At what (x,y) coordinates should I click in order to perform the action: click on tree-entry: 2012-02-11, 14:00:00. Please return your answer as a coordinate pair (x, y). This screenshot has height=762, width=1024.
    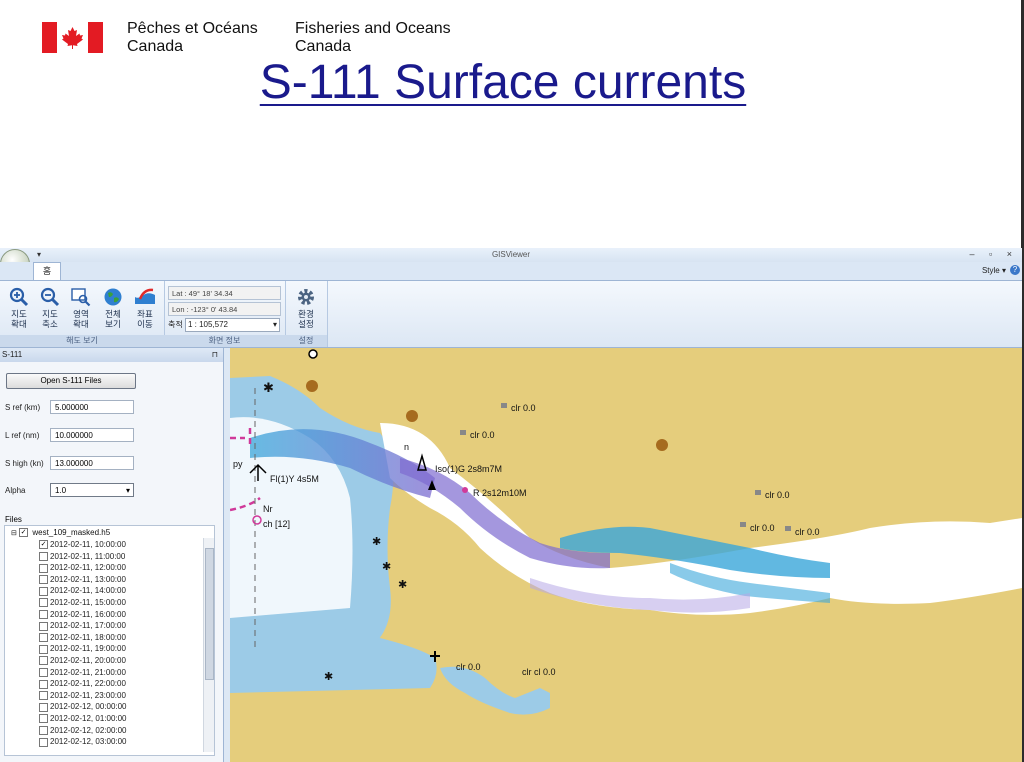
    Looking at the image, I should click on (82, 591).